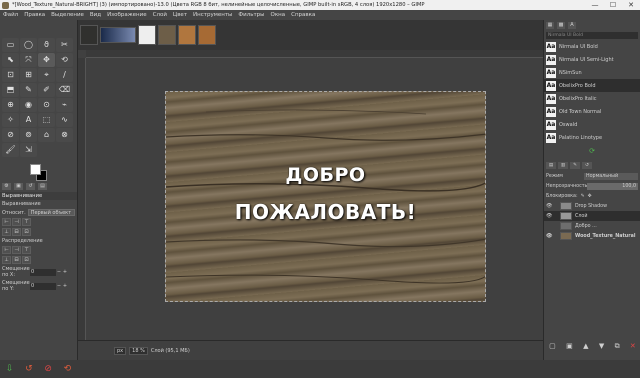  What do you see at coordinates (550, 25) in the screenshot?
I see `brushes-tab-icon: ▦` at bounding box center [550, 25].